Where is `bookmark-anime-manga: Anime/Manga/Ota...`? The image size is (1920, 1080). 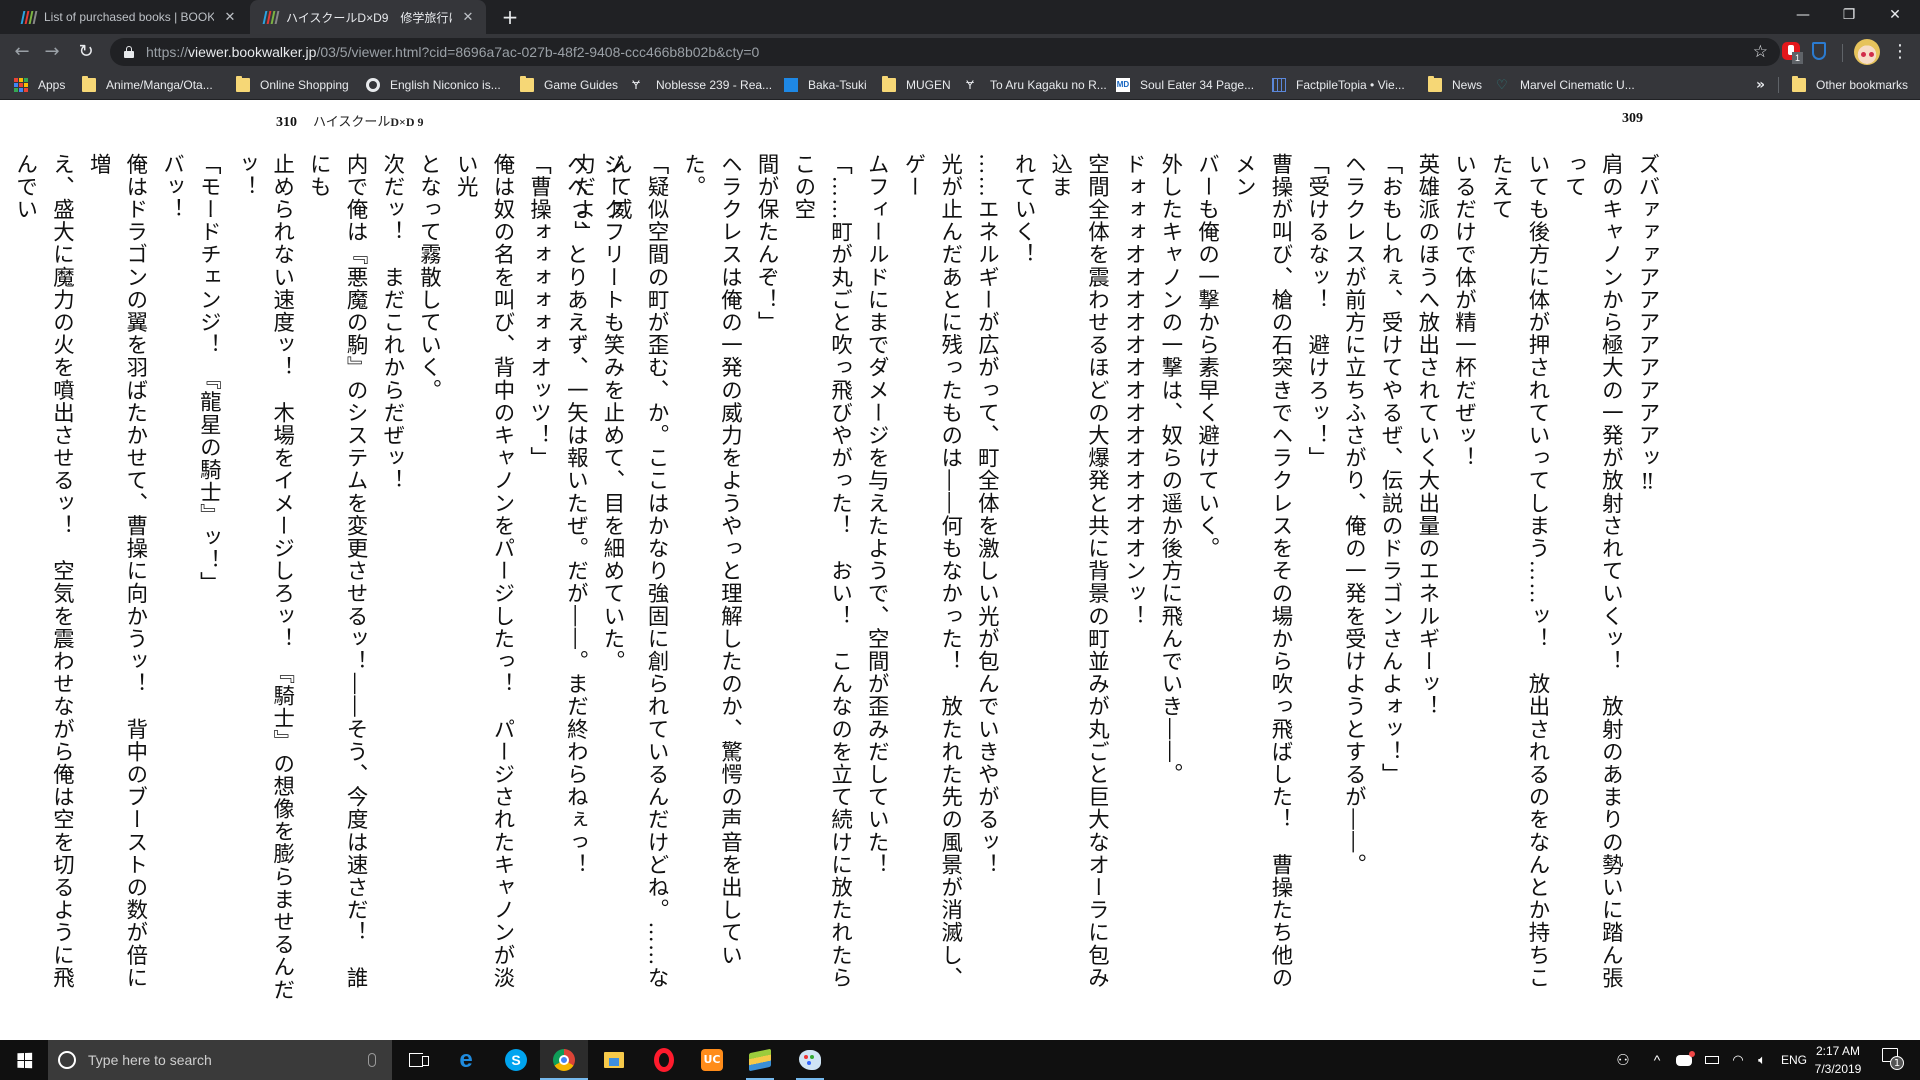
bookmark-anime-manga: Anime/Manga/Ota... is located at coordinates (147, 85).